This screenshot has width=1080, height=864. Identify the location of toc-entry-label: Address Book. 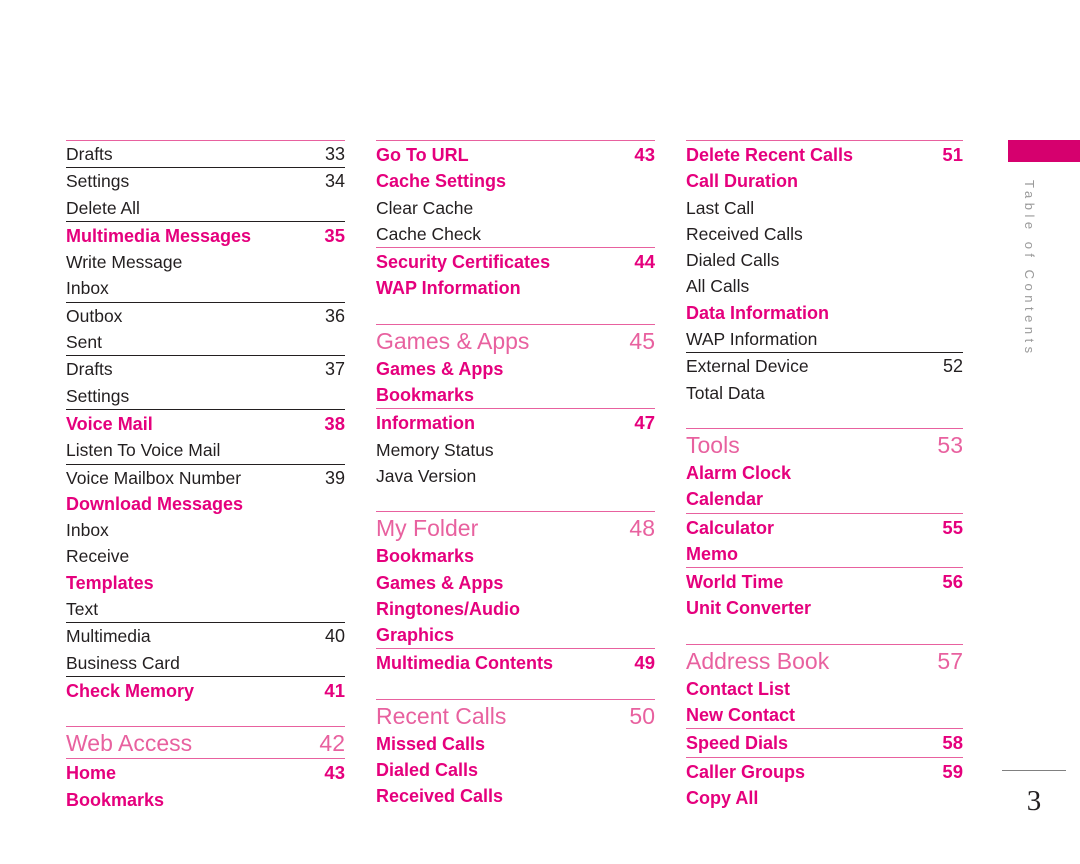
(758, 660).